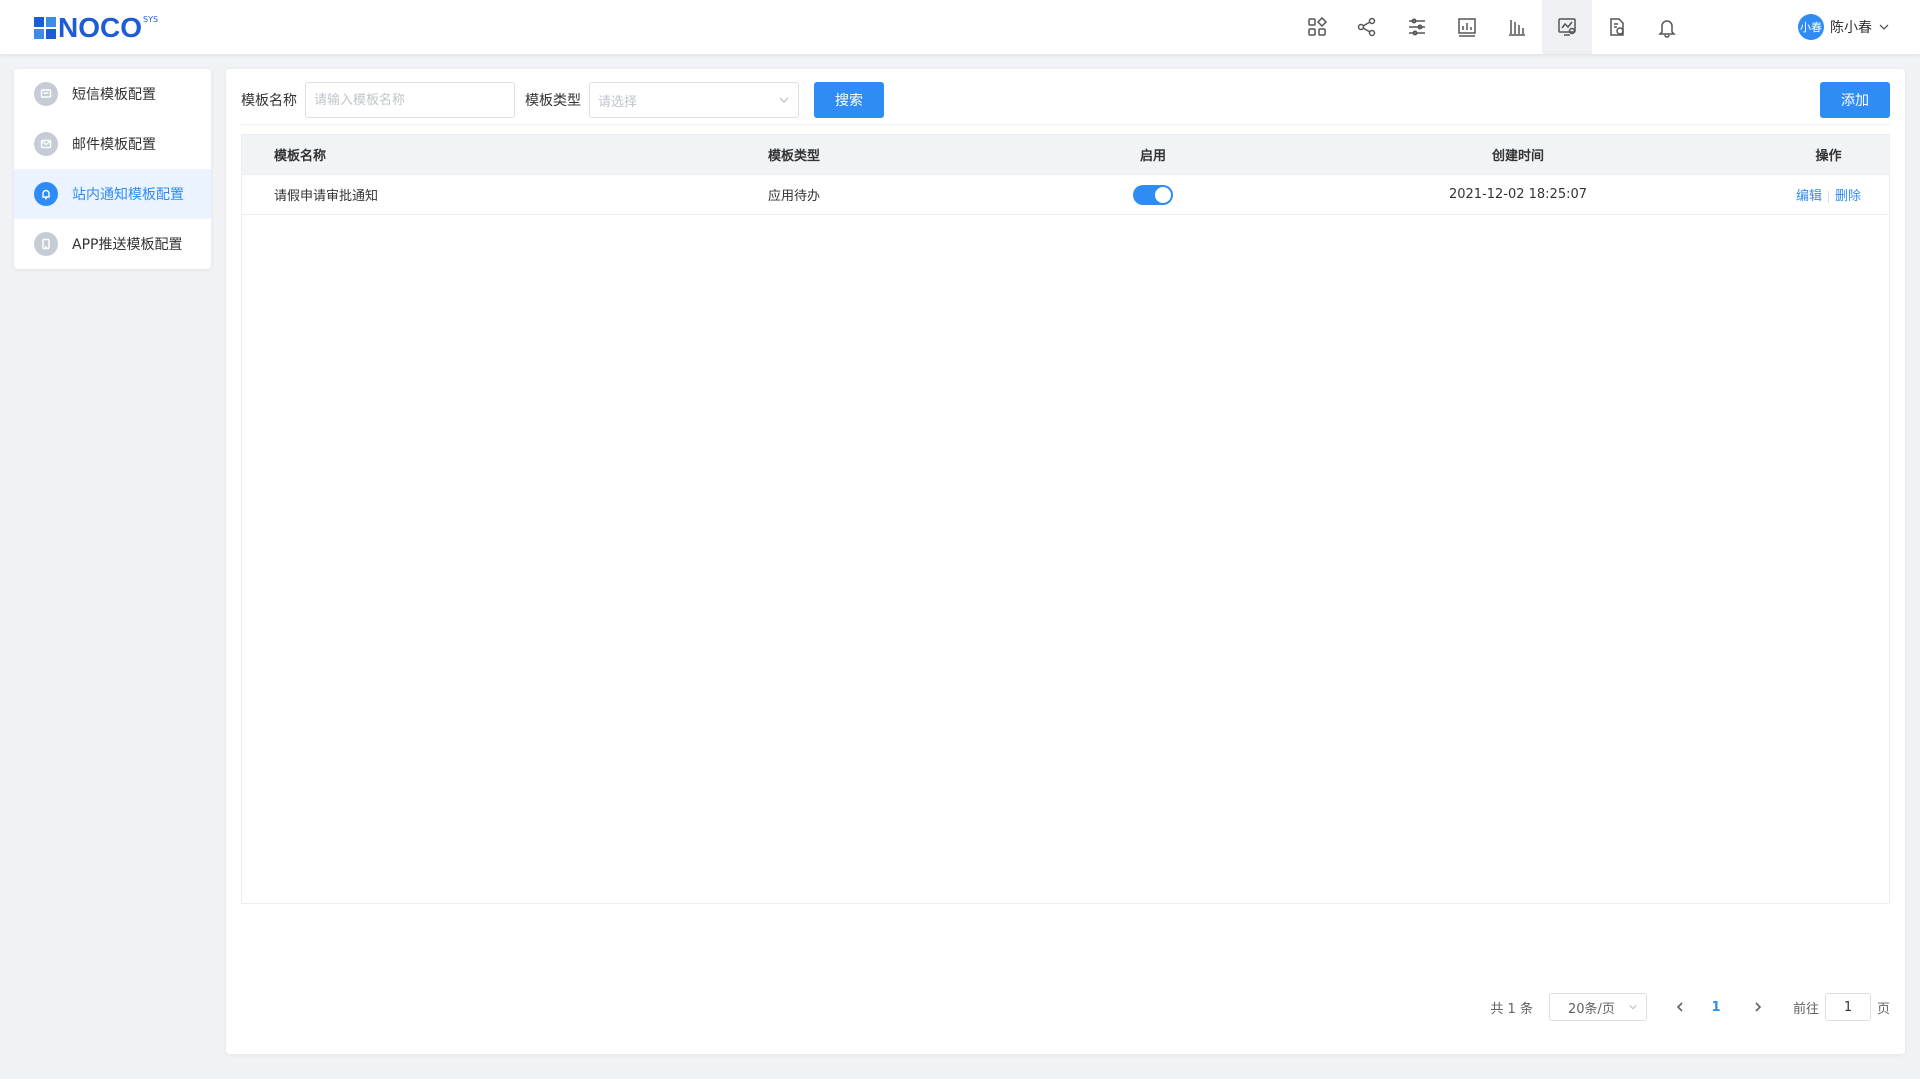 This screenshot has width=1920, height=1079. Describe the element at coordinates (1716, 1007) in the screenshot. I see `page-number-current: 1` at that location.